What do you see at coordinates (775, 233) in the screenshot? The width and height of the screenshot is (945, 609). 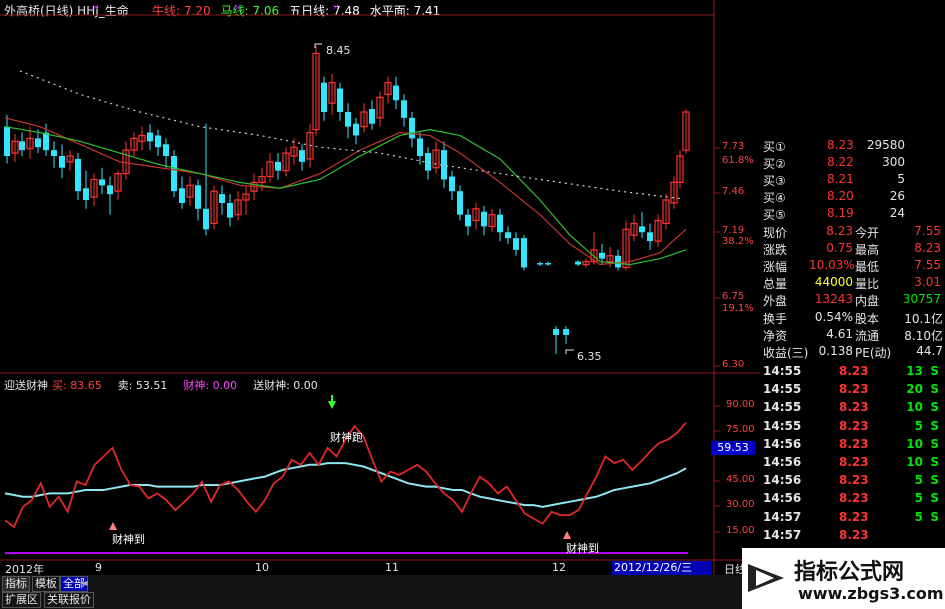 I see `quote-label: 现价` at bounding box center [775, 233].